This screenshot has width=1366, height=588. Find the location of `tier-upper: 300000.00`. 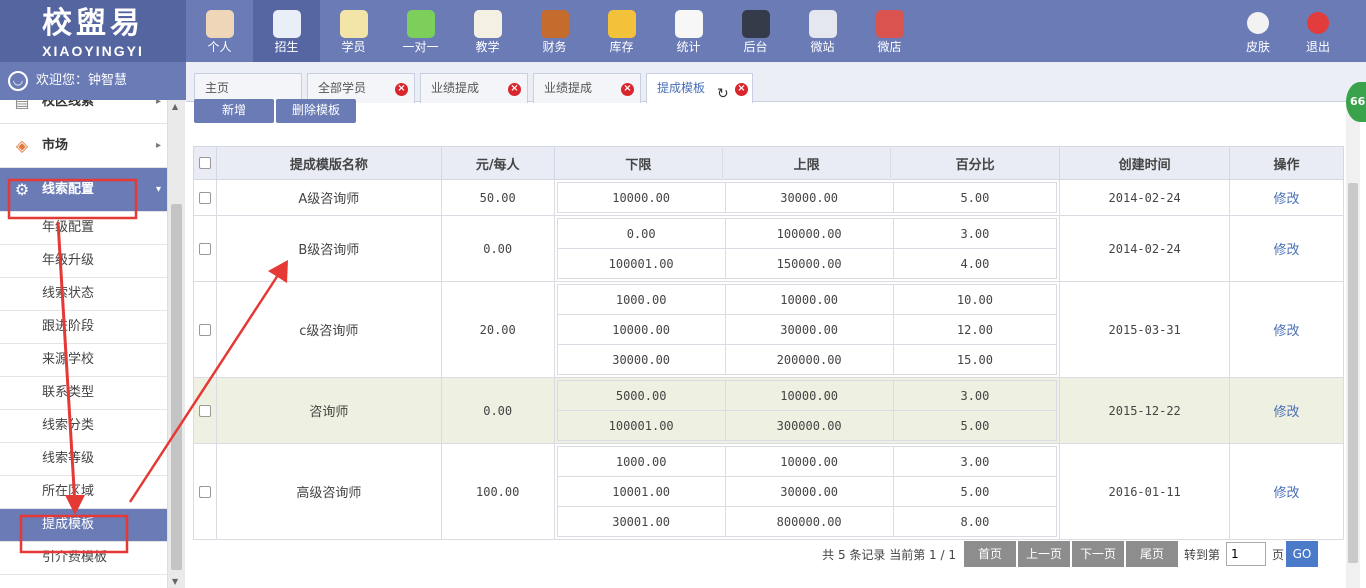

tier-upper: 300000.00 is located at coordinates (809, 425).